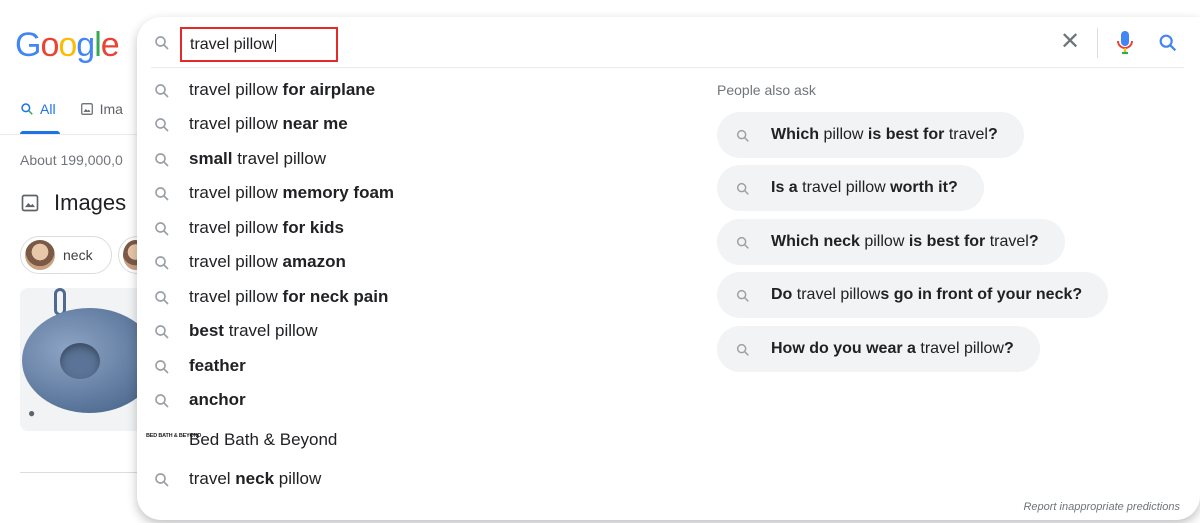 The height and width of the screenshot is (523, 1200). What do you see at coordinates (417, 330) in the screenshot?
I see `suggestion-item: best travel pillow` at bounding box center [417, 330].